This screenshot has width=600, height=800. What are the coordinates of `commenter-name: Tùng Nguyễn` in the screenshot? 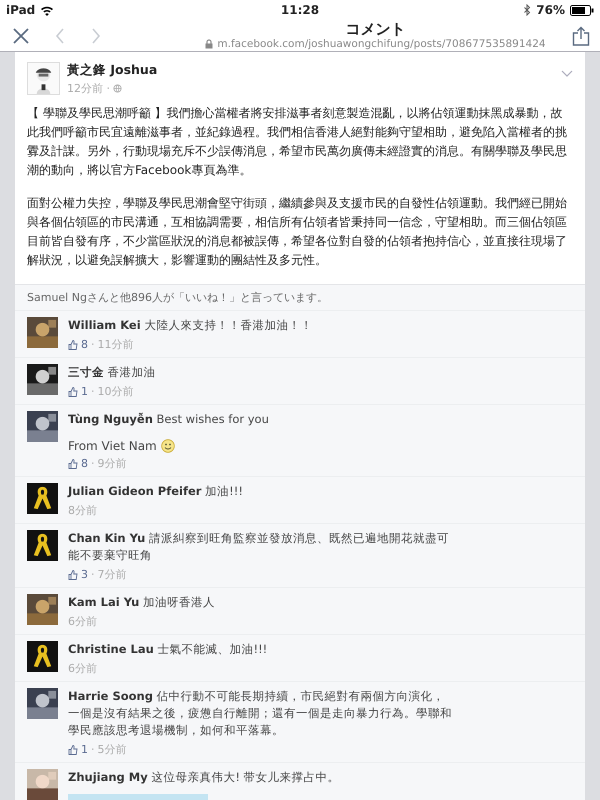 It's located at (110, 419).